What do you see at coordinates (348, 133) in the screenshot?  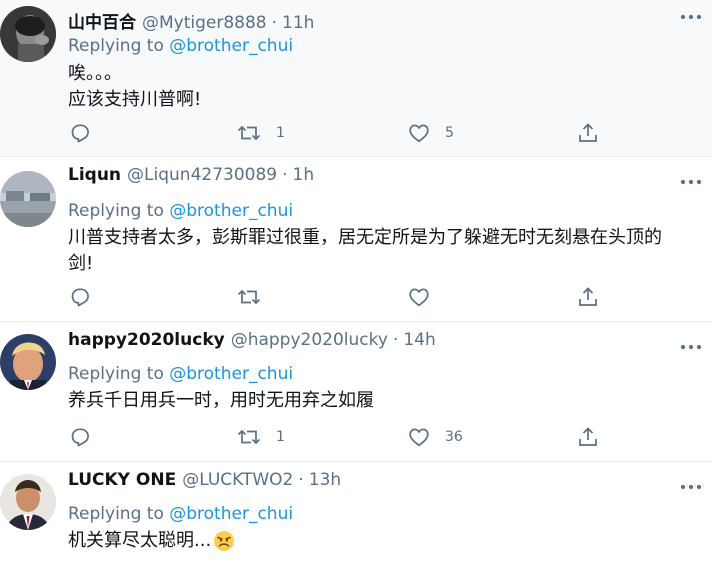 I see `action-bar: 1 5` at bounding box center [348, 133].